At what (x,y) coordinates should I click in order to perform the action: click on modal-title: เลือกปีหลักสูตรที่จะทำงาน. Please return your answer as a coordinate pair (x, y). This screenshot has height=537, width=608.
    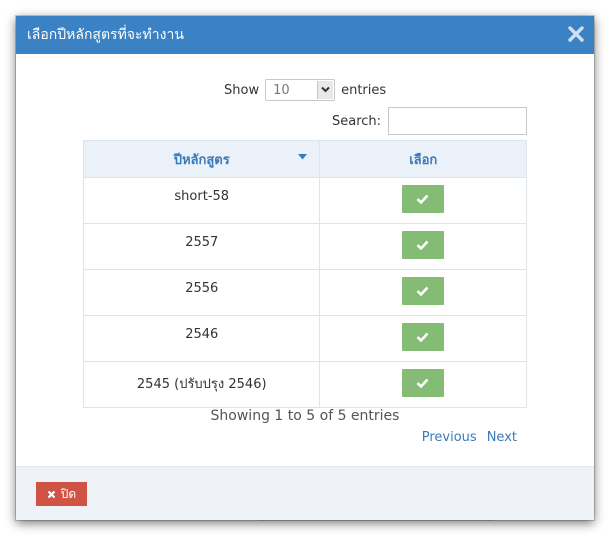
    Looking at the image, I should click on (105, 35).